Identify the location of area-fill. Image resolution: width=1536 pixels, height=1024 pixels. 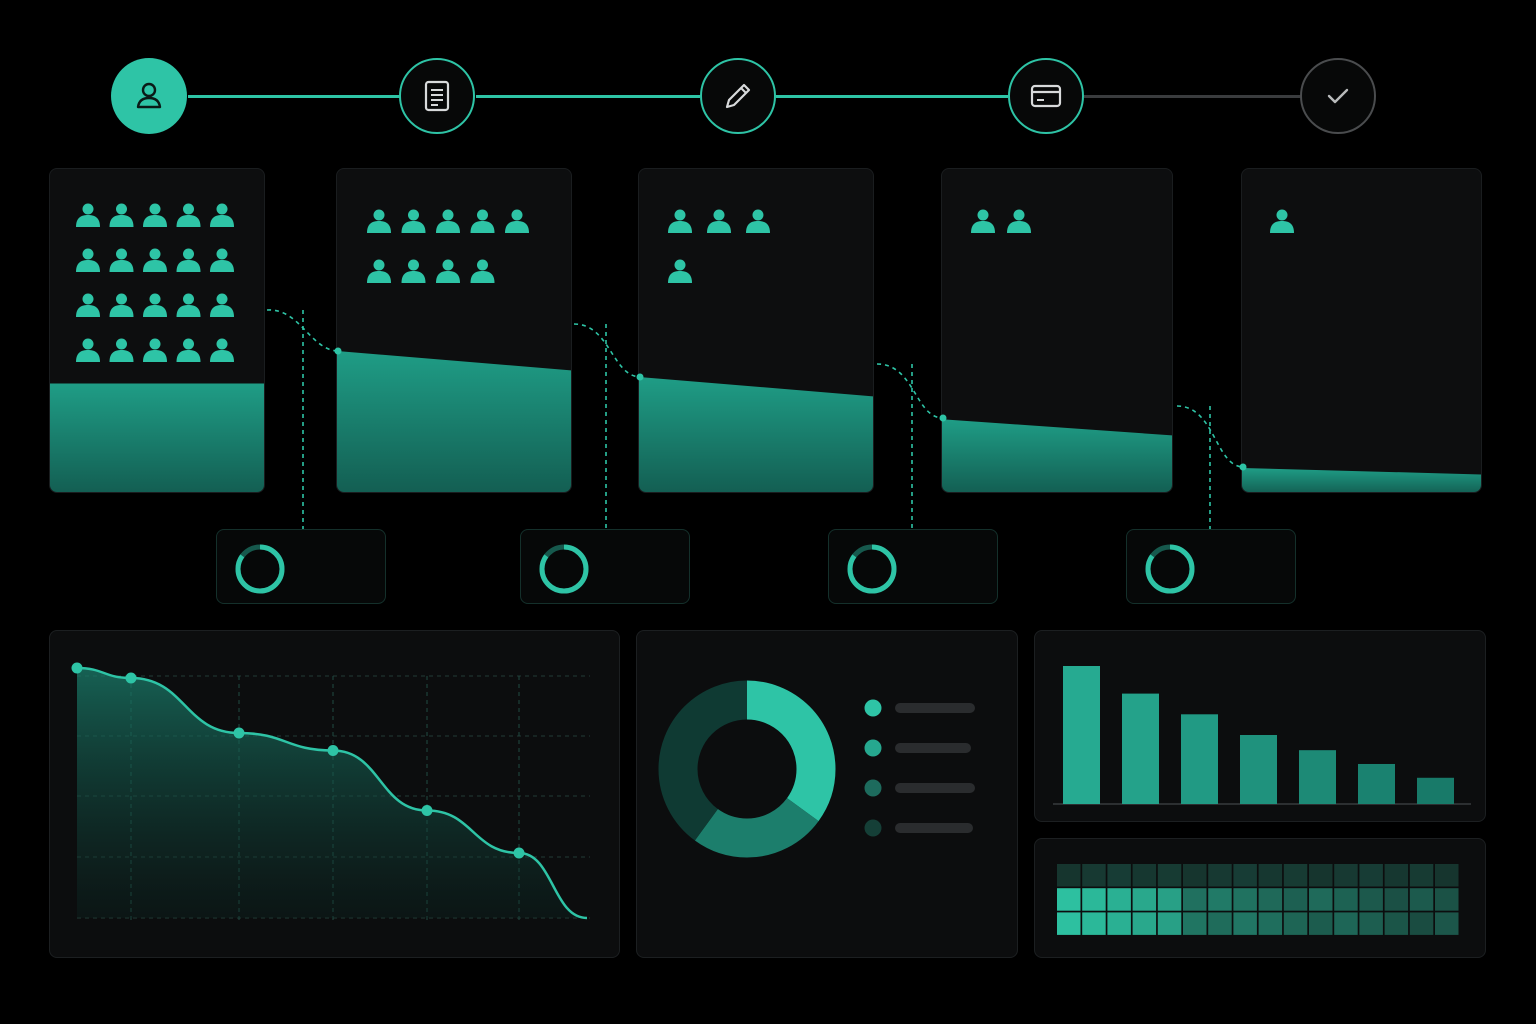
(332, 793).